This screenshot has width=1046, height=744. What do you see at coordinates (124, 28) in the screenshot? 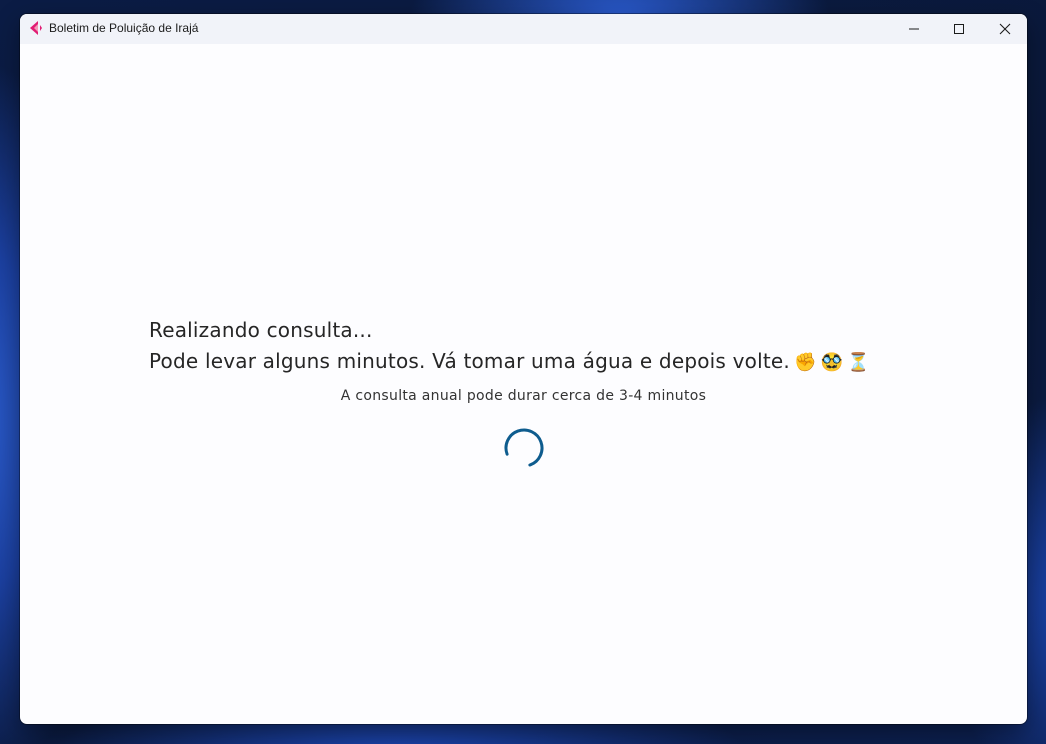
I see `window-title: Boletim de Poluição de Irajá` at bounding box center [124, 28].